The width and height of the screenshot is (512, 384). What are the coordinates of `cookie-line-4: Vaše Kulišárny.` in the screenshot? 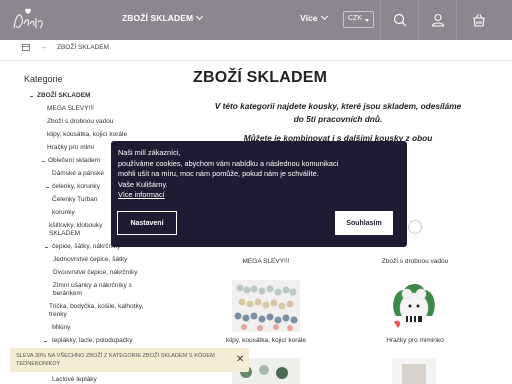 It's located at (143, 184).